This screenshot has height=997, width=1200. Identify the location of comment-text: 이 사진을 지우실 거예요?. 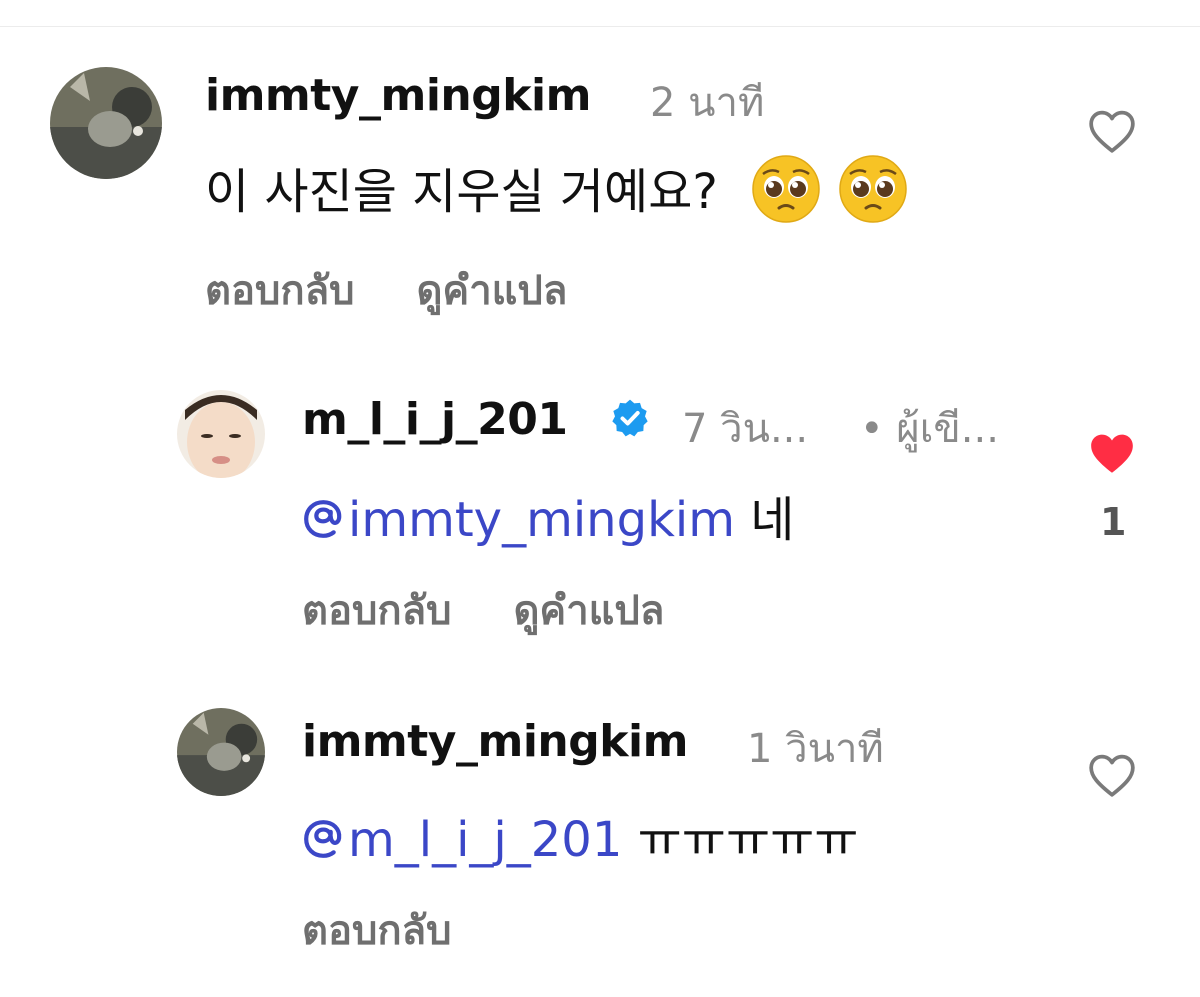
(556, 191).